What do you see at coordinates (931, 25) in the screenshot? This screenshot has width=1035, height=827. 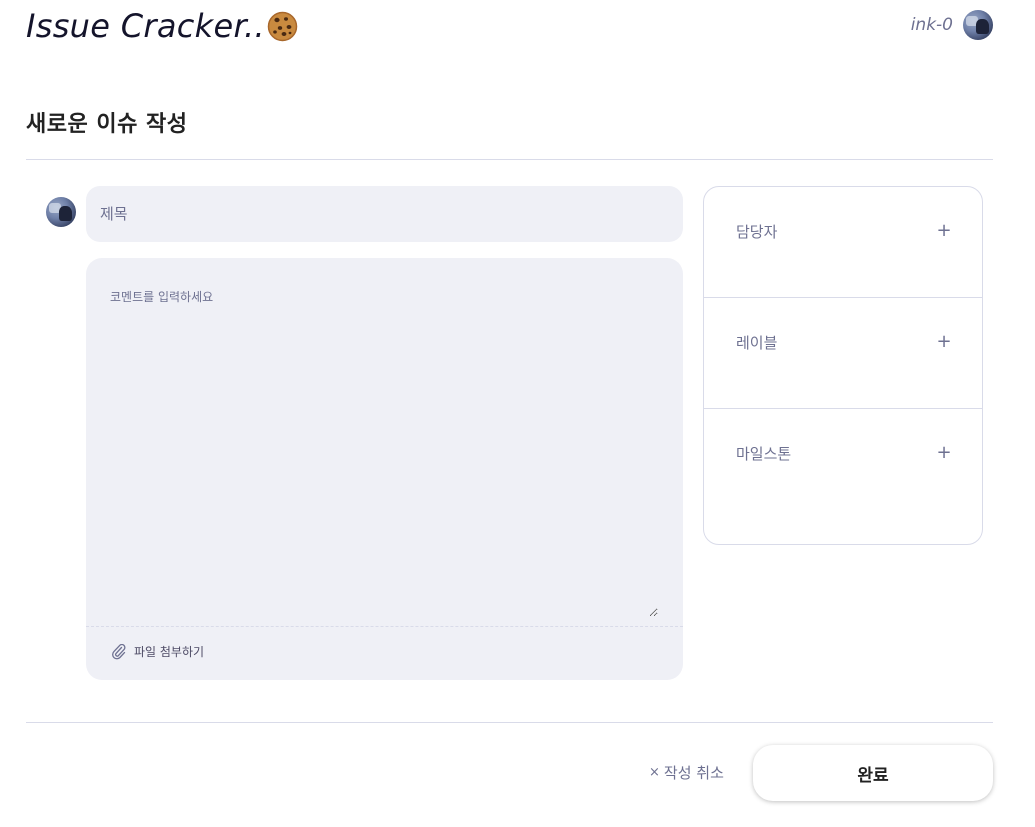 I see `username: ink-0` at bounding box center [931, 25].